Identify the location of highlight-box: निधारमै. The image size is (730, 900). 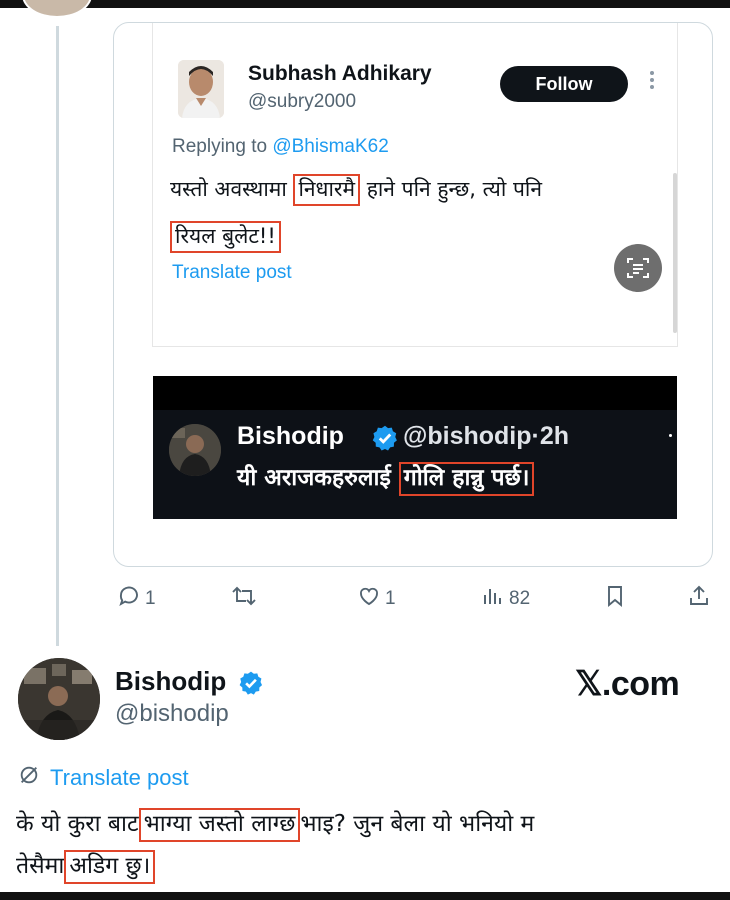
(327, 190).